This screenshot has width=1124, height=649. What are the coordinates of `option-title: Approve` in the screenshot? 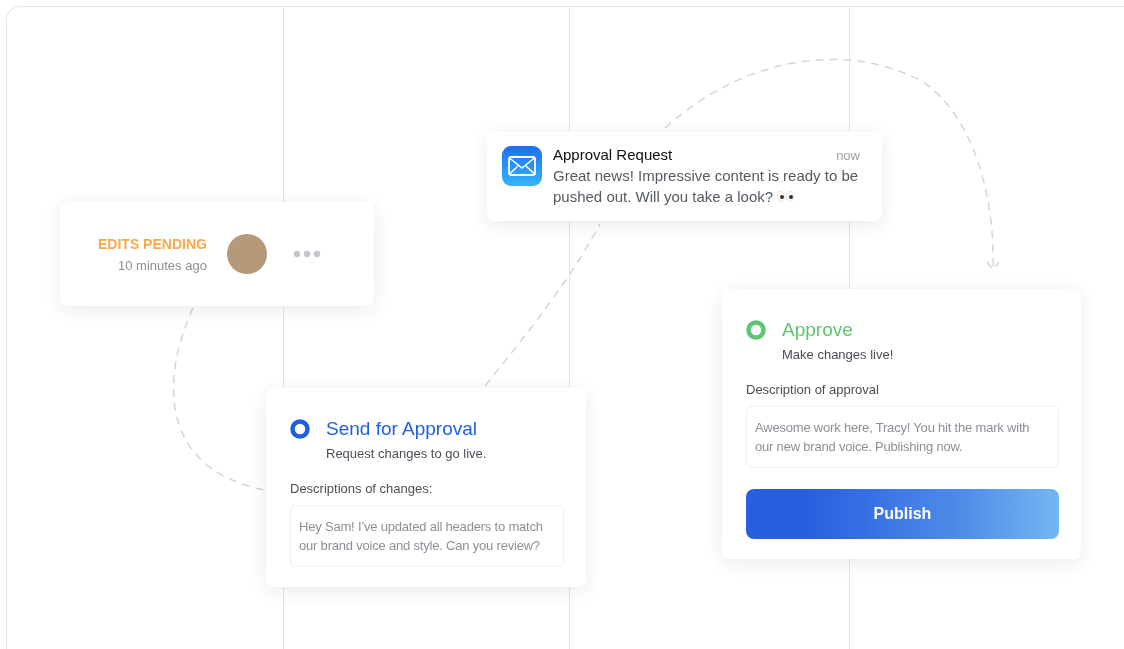 It's located at (817, 330).